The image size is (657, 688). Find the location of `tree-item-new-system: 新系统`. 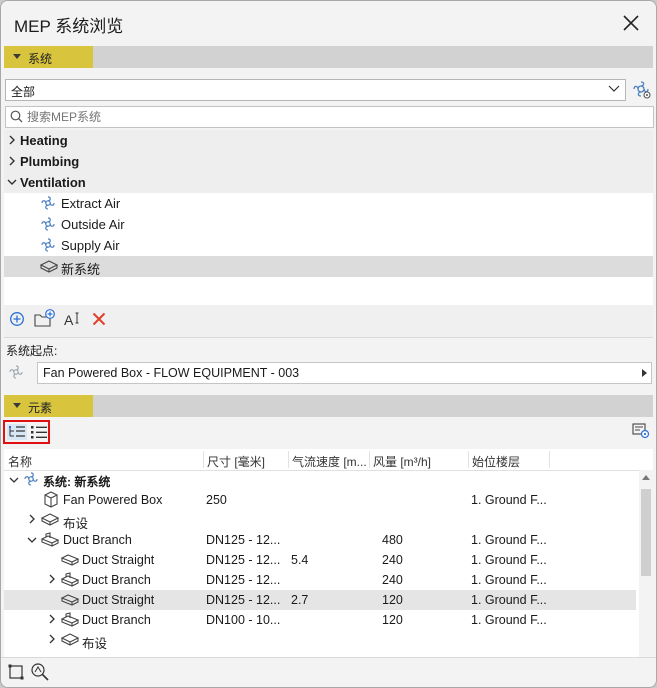

tree-item-new-system: 新系统 is located at coordinates (328, 266).